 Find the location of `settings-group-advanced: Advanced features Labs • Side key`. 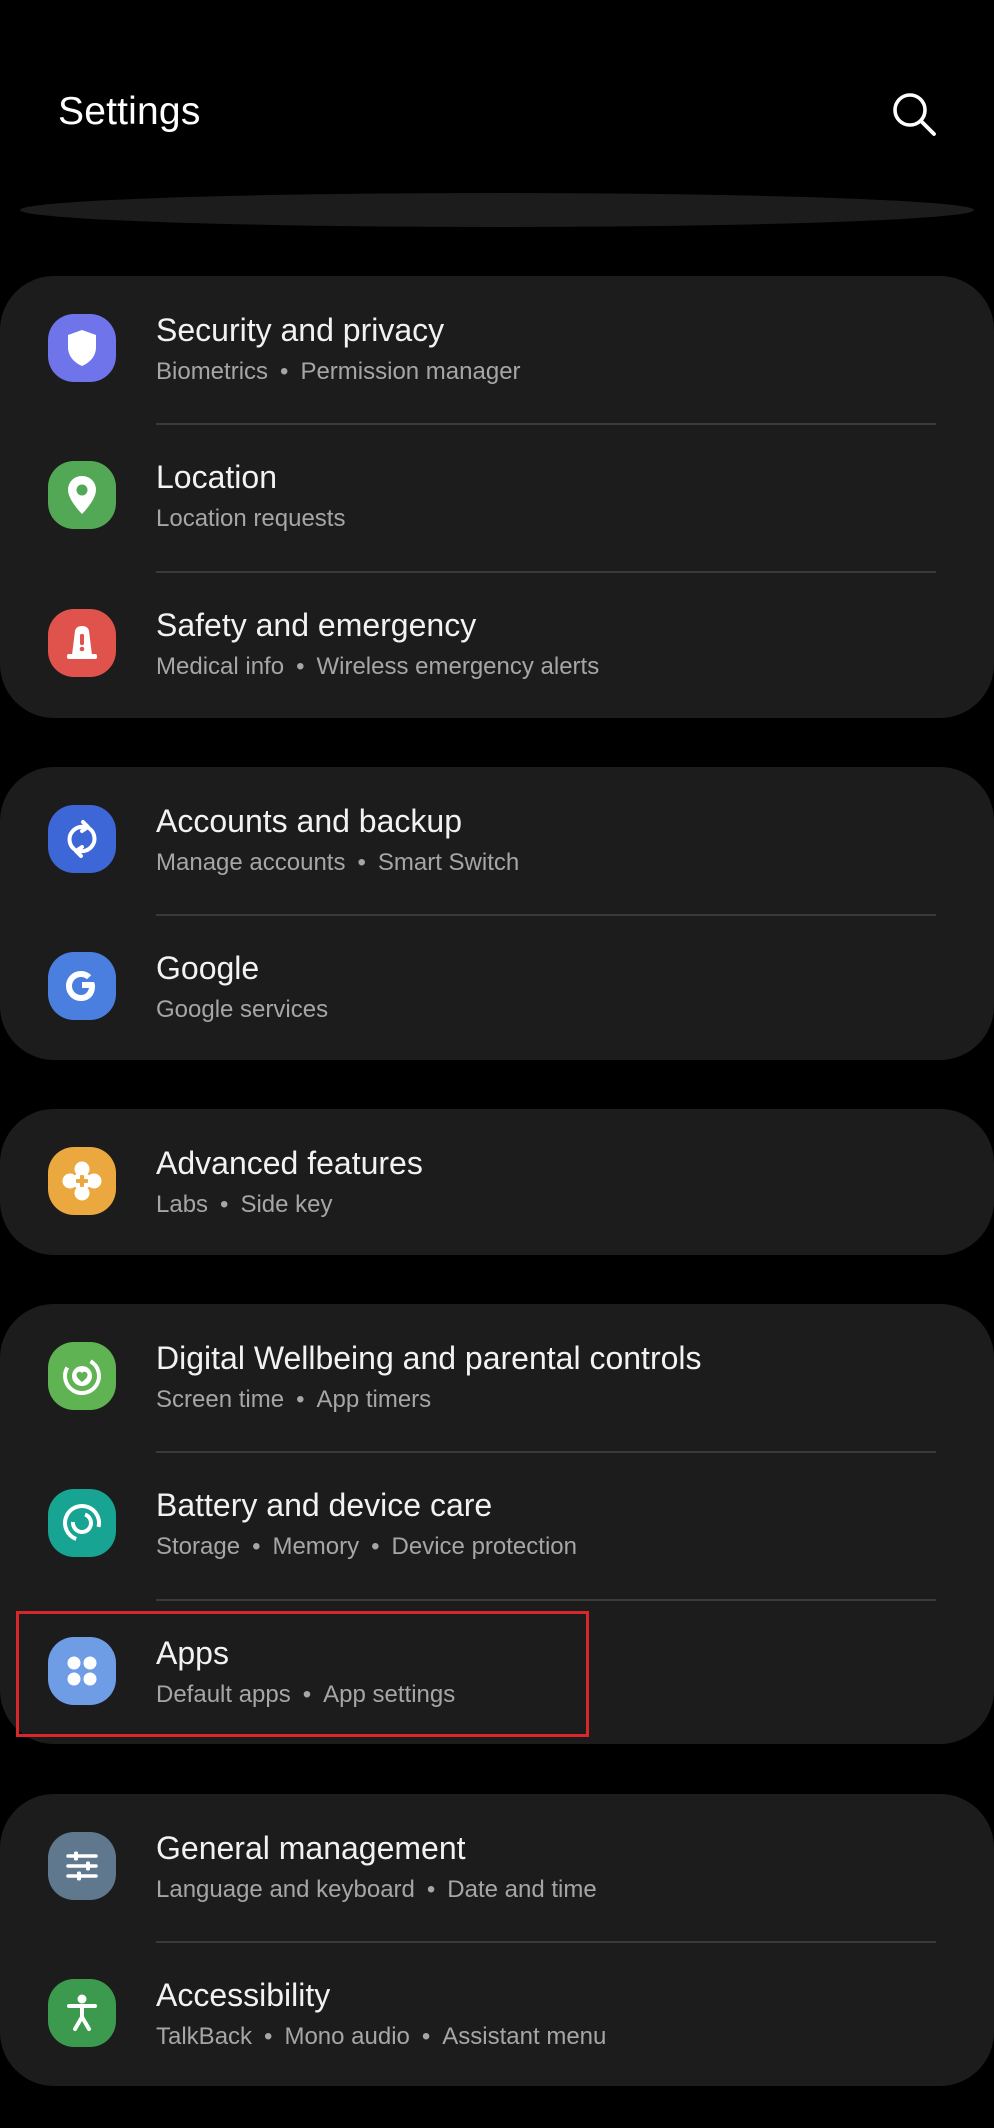

settings-group-advanced: Advanced features Labs • Side key is located at coordinates (497, 1182).